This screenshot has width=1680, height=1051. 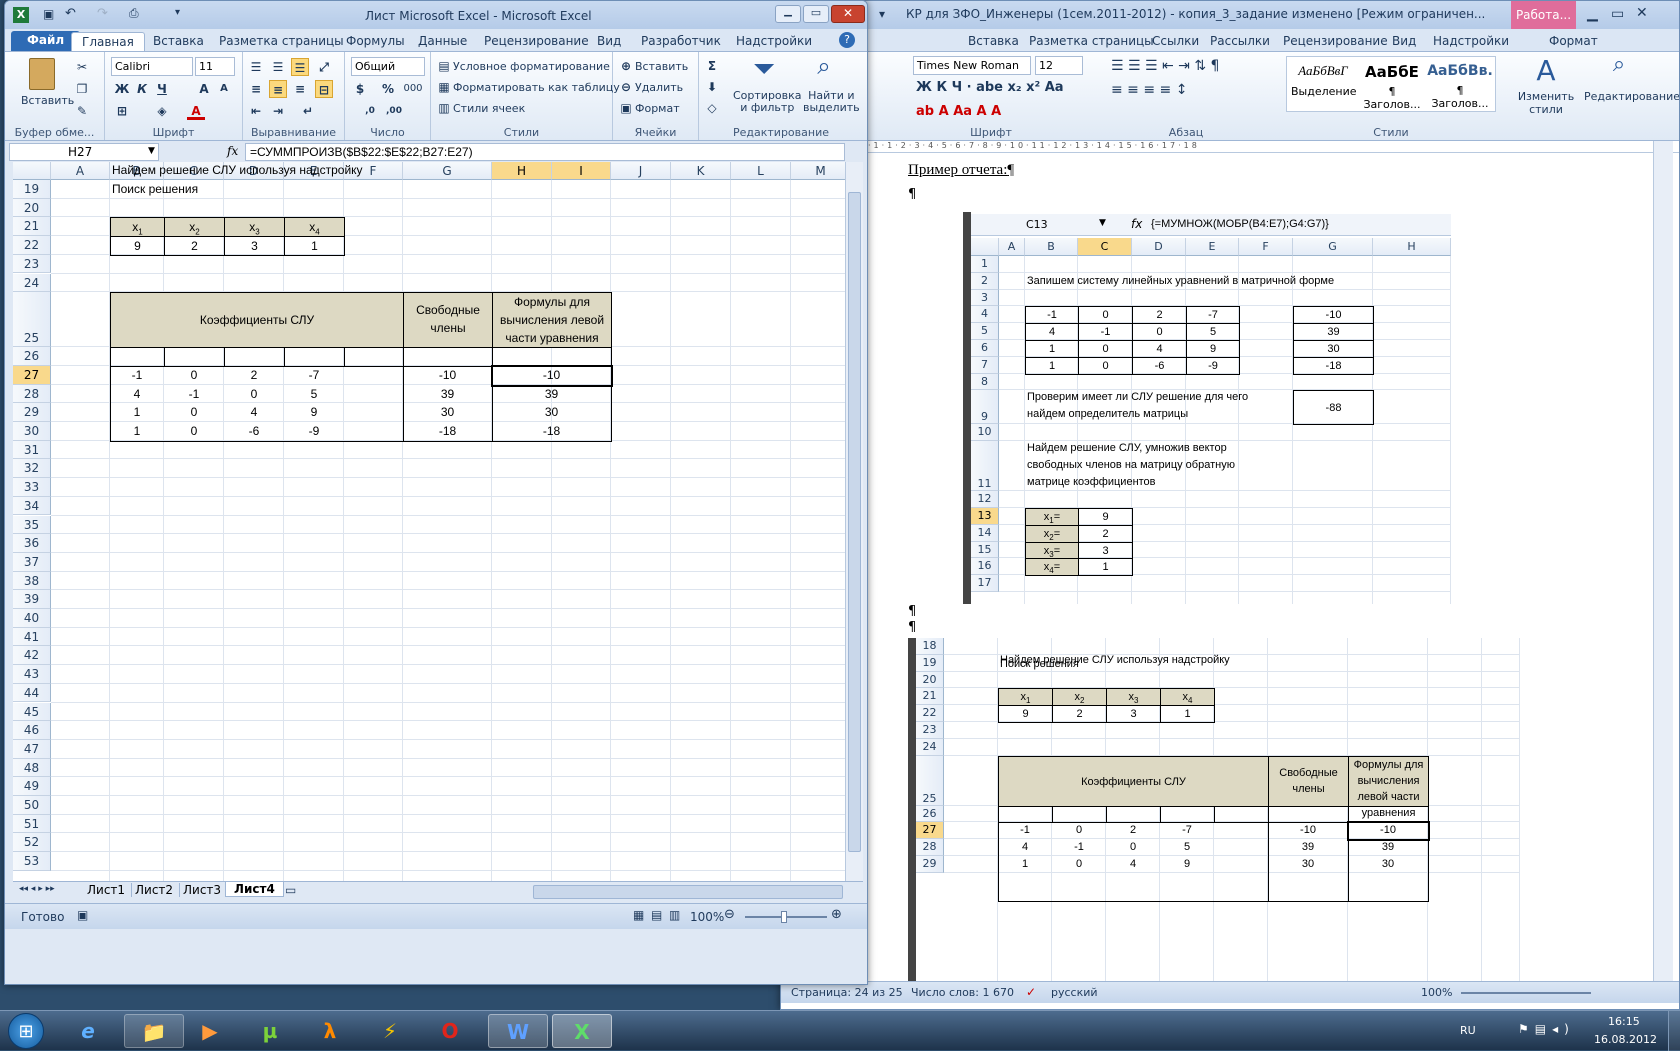 I want to click on decrease-indent-icon: ⇤, so click(x=256, y=111).